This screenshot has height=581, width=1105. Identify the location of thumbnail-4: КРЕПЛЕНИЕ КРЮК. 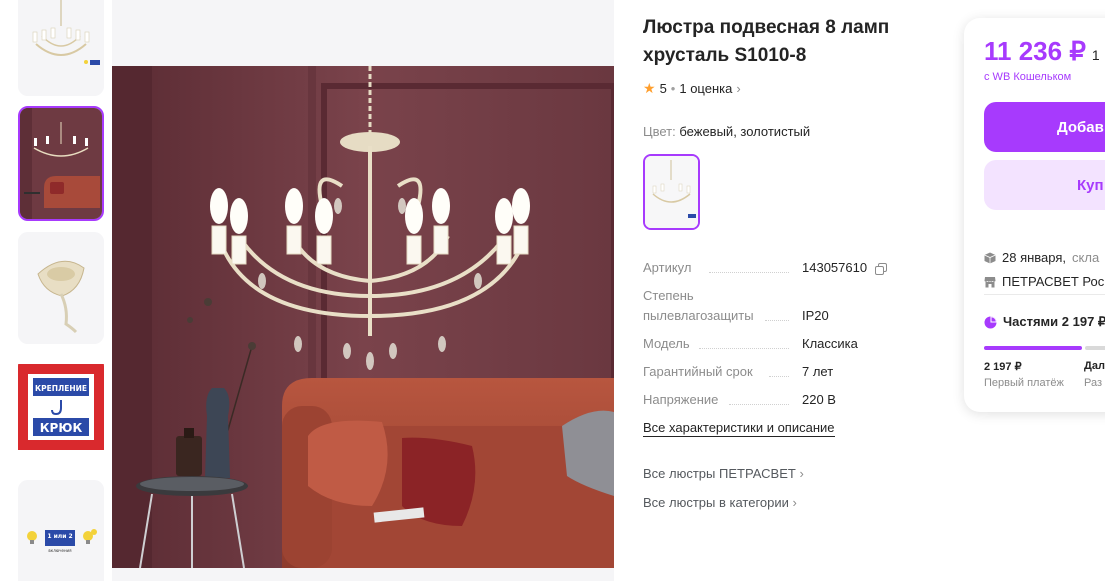
(61, 412).